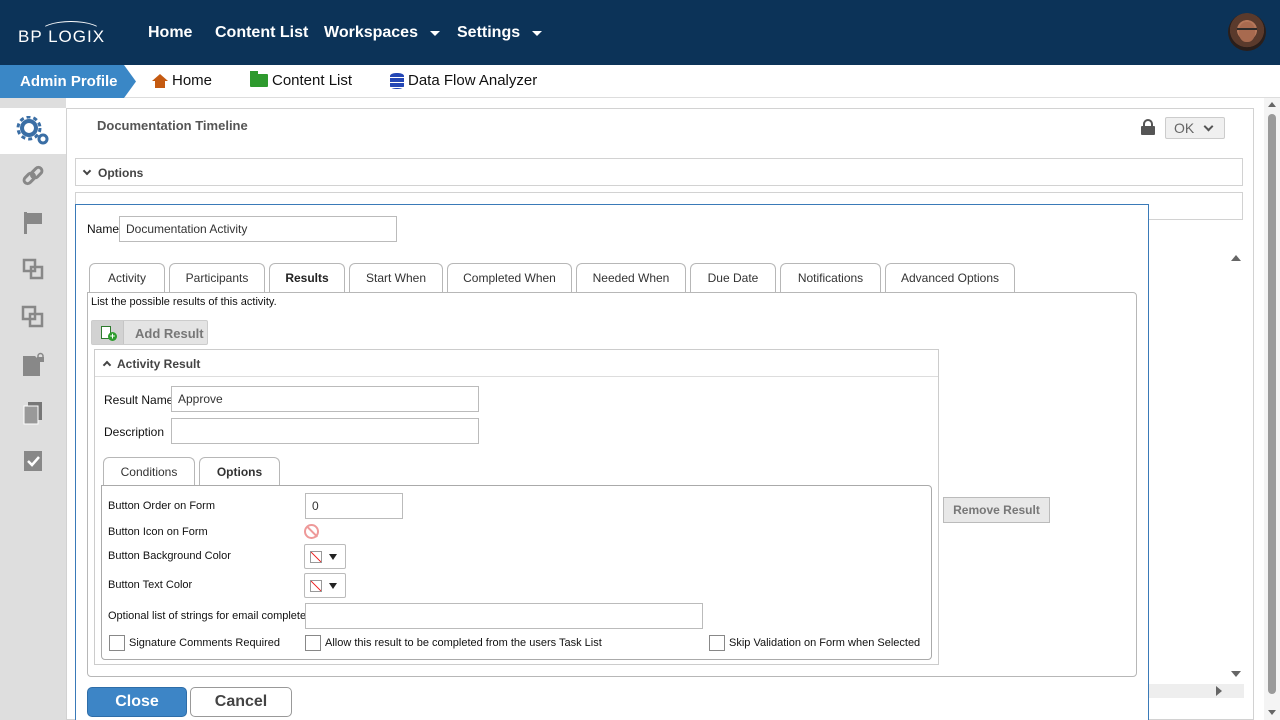  I want to click on bp-logix-logo: BP LOGIX, so click(63, 33).